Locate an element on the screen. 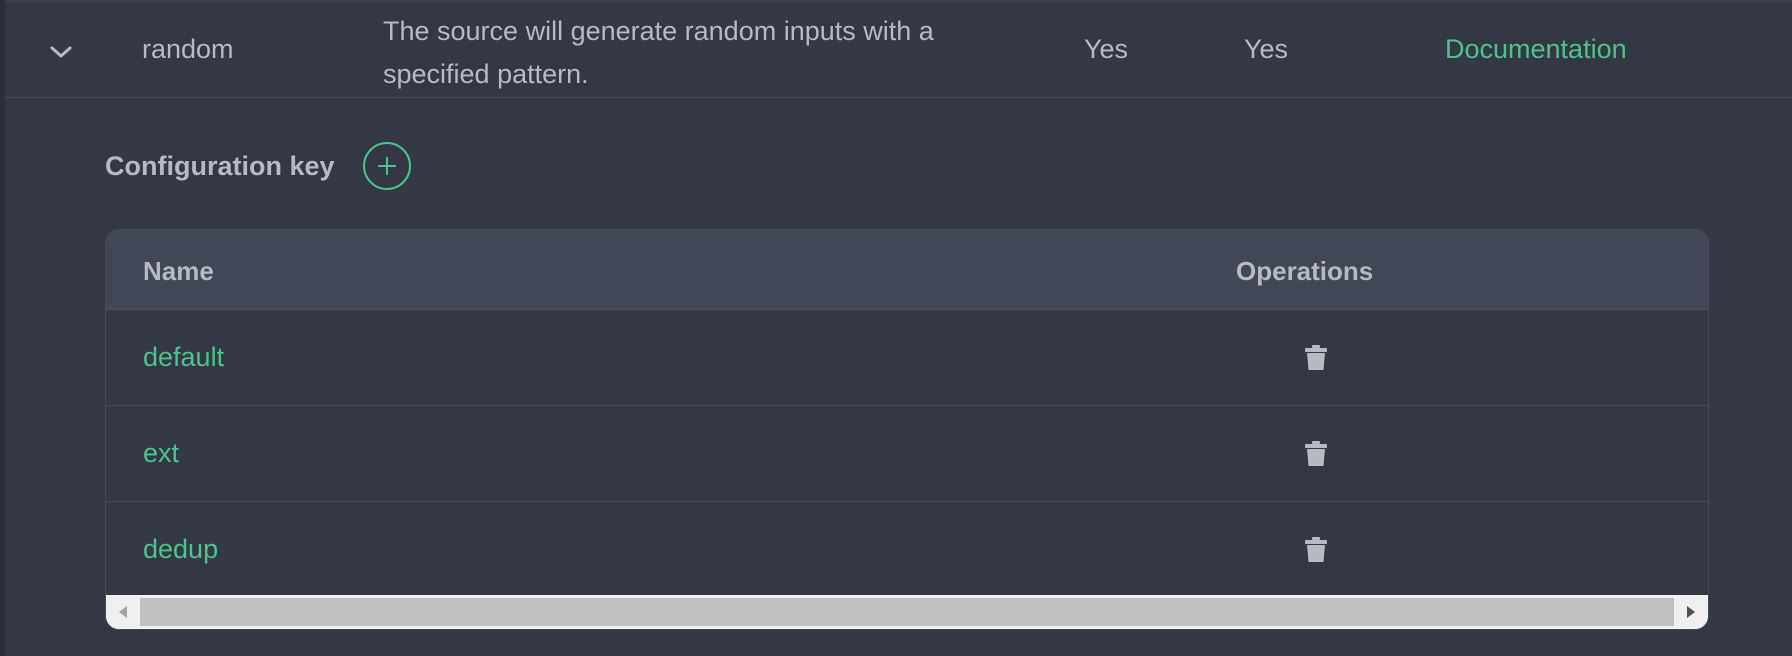  source-flag-2: Yes is located at coordinates (1266, 49).